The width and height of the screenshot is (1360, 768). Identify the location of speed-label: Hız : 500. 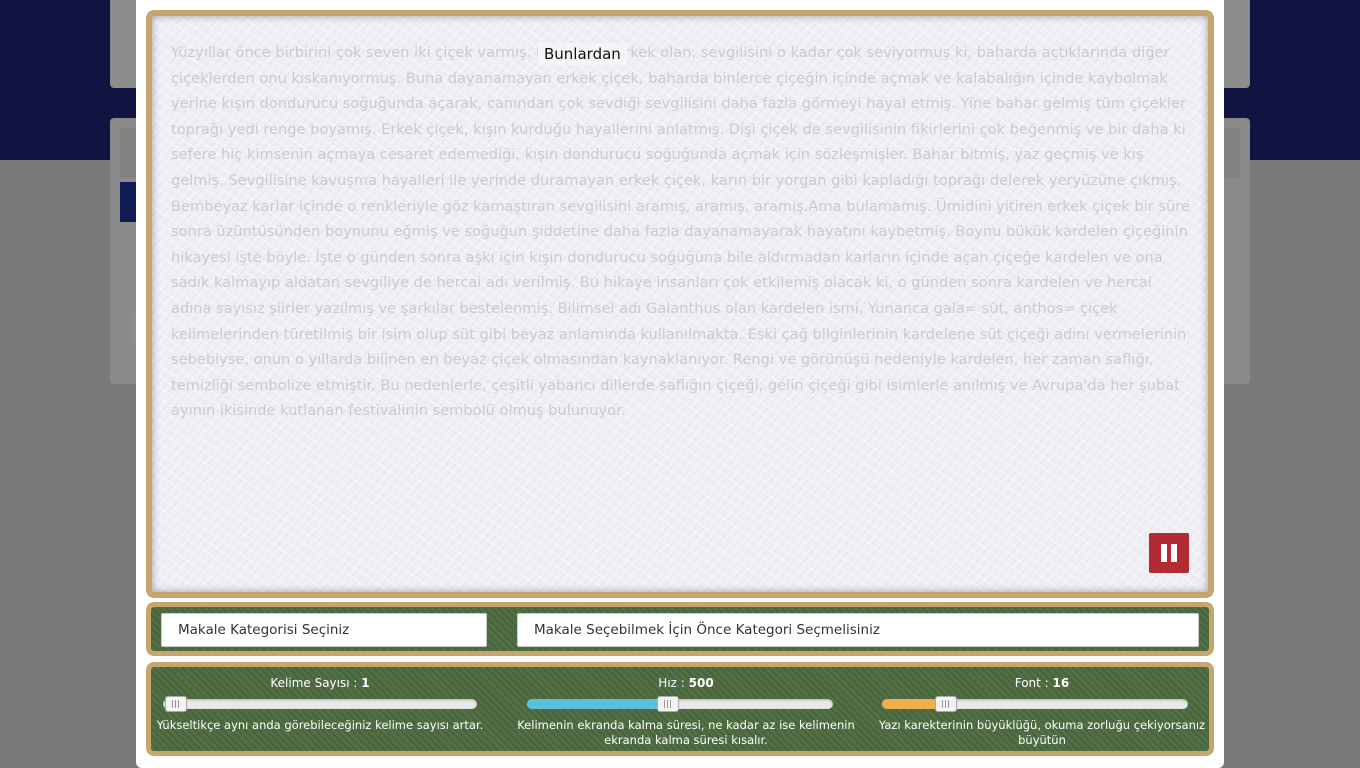
(686, 683).